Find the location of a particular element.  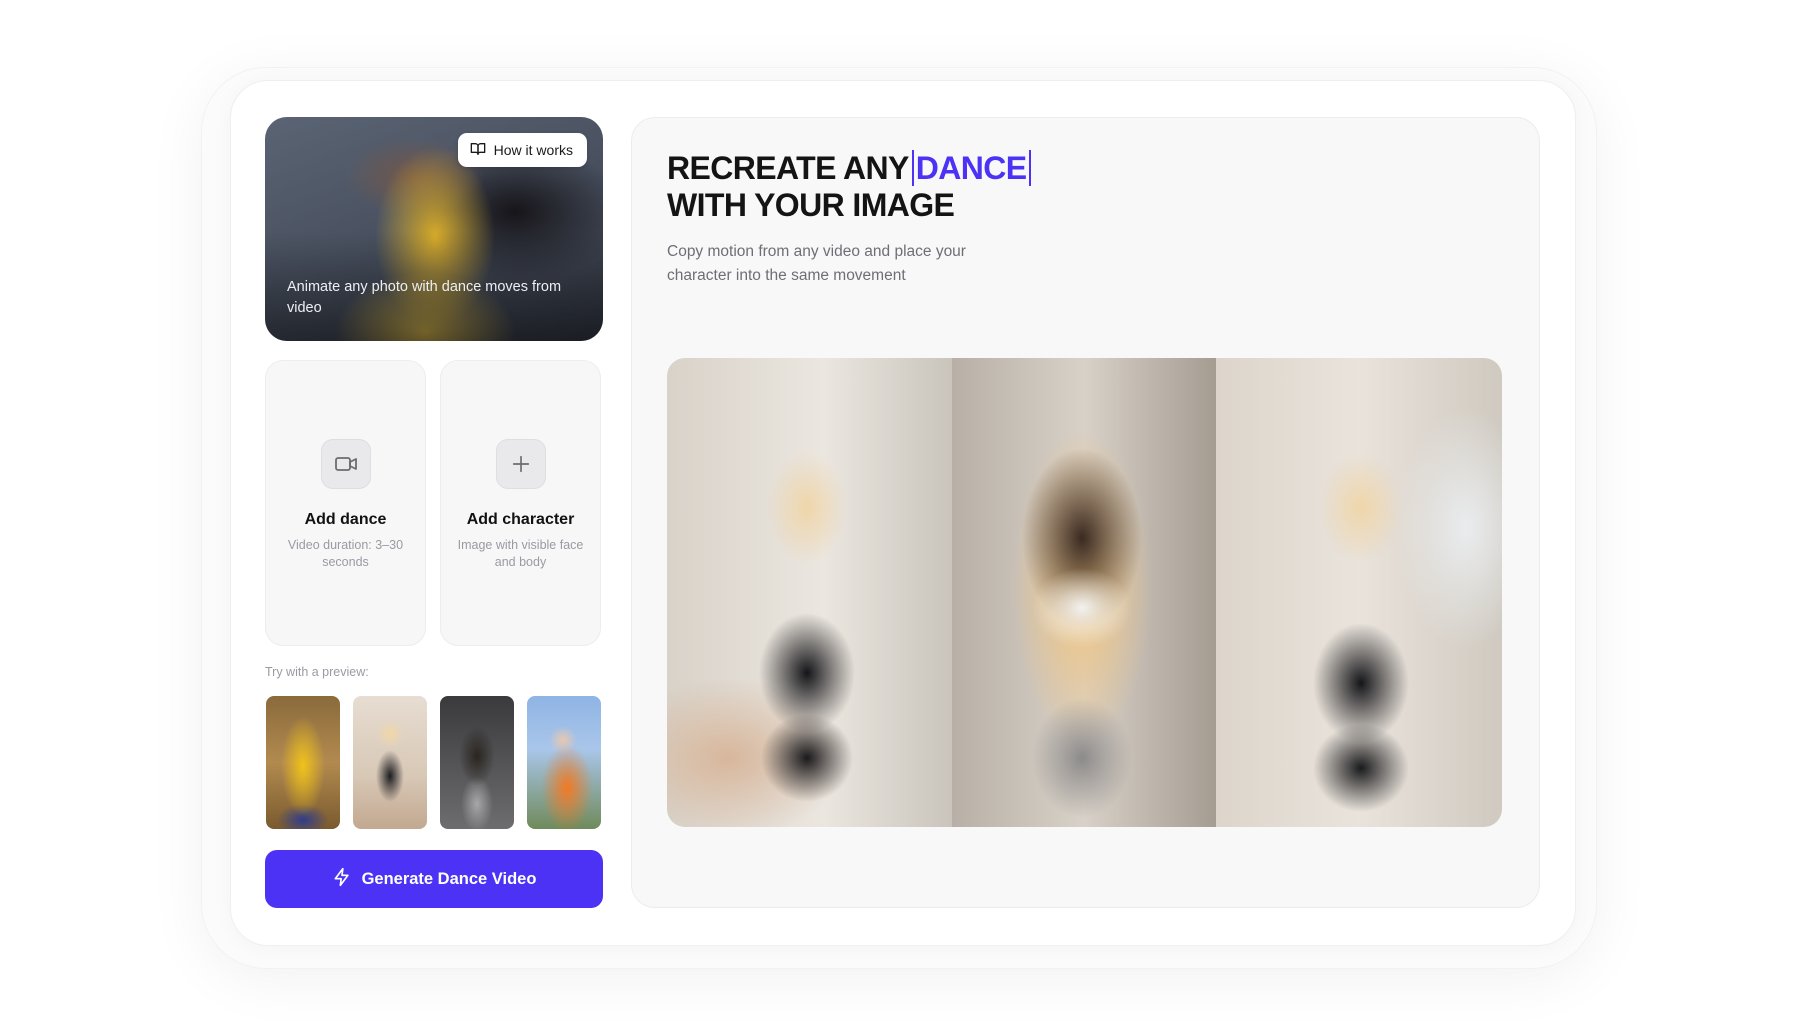

headline-accent: DANCE is located at coordinates (971, 168).